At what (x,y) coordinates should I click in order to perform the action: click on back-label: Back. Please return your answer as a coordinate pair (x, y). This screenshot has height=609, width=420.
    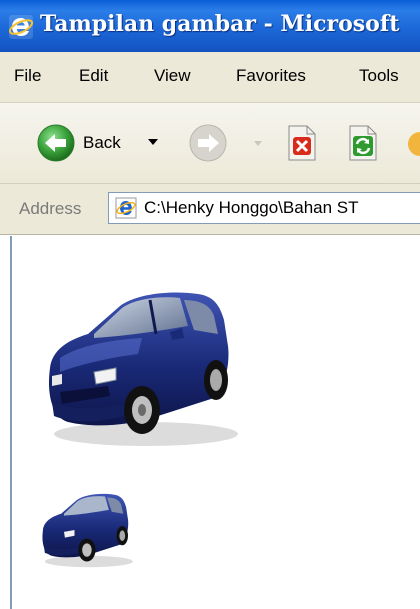
    Looking at the image, I should click on (102, 142).